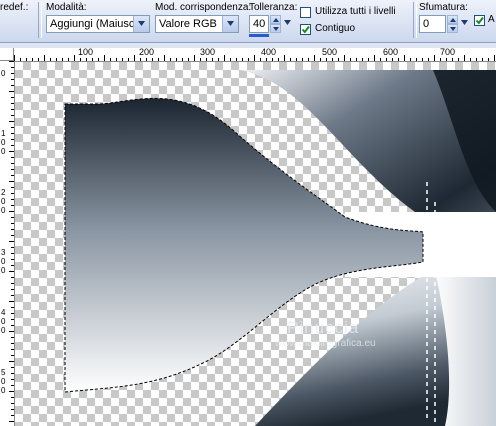 The height and width of the screenshot is (426, 496). I want to click on ruler-label: 500, so click(330, 52).